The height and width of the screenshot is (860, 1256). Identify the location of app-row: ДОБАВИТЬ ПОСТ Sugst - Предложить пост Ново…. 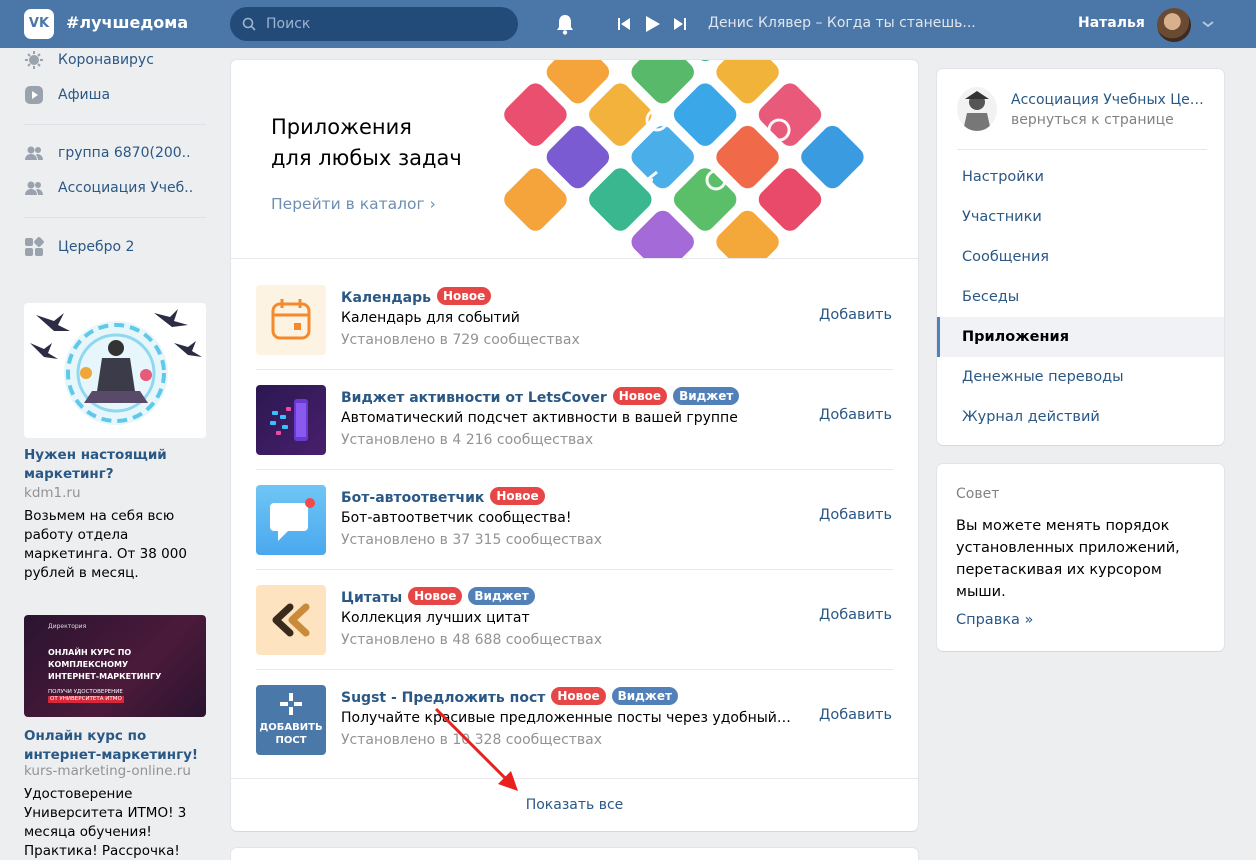
(574, 710).